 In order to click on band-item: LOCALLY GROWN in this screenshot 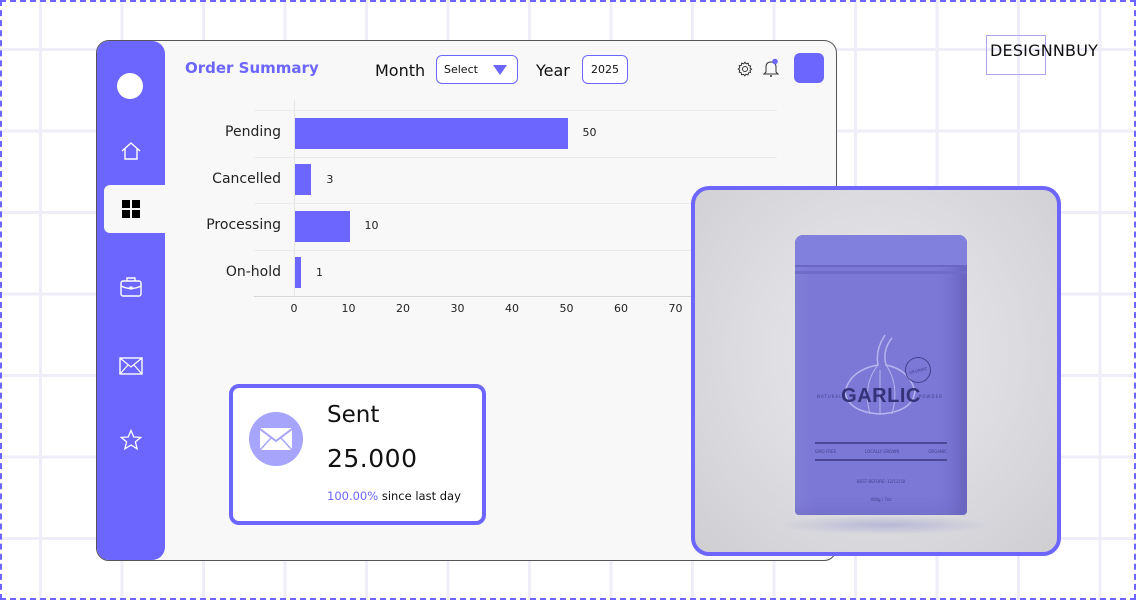, I will do `click(882, 451)`.